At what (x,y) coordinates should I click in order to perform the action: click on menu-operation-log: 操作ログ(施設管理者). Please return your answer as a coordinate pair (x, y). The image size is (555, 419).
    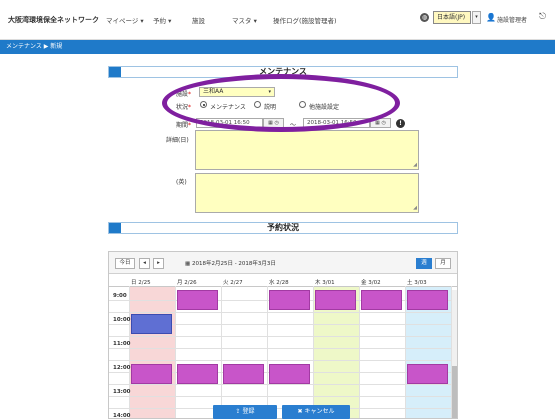
    Looking at the image, I should click on (305, 20).